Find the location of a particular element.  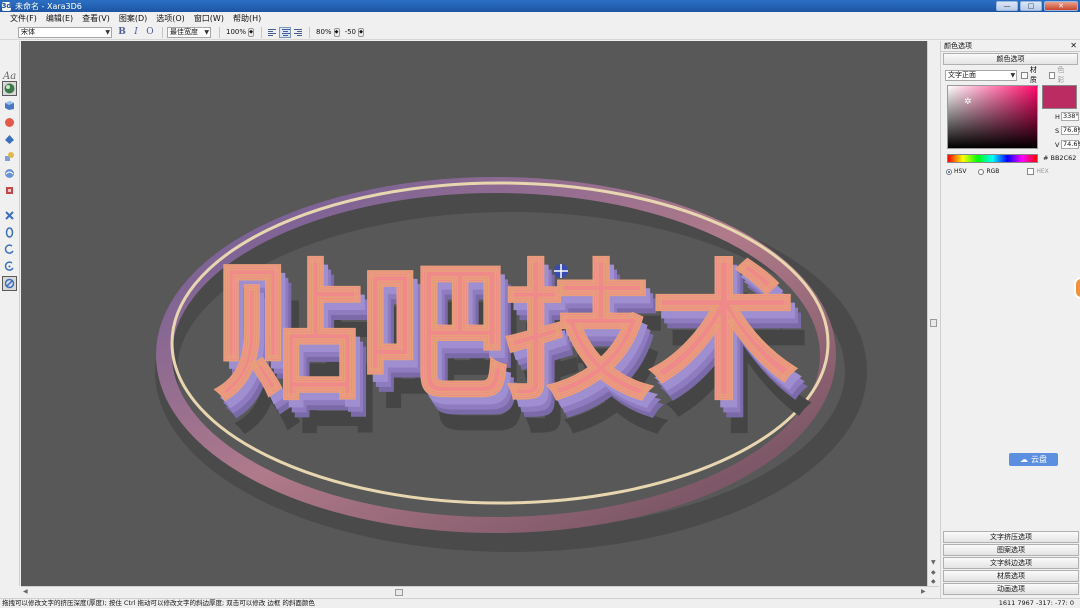

value-field: V 74.6% ◆ is located at coordinates (1067, 144).